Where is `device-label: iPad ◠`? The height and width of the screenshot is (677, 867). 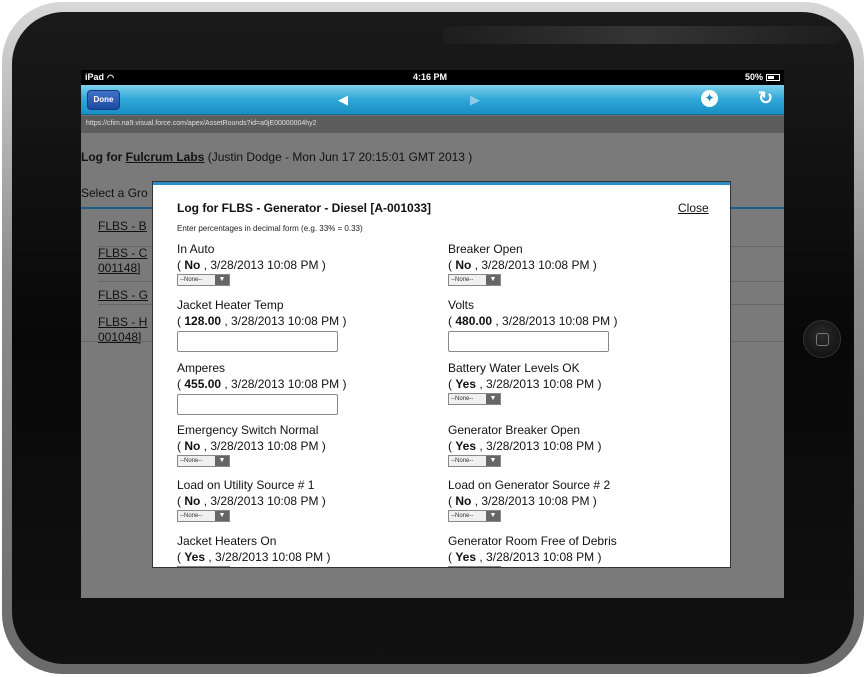 device-label: iPad ◠ is located at coordinates (99, 77).